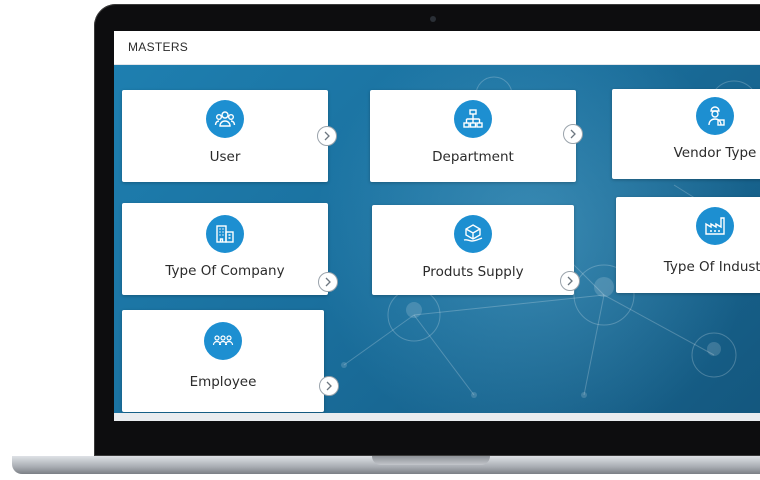 The width and height of the screenshot is (760, 480). What do you see at coordinates (225, 234) in the screenshot?
I see `building-icon` at bounding box center [225, 234].